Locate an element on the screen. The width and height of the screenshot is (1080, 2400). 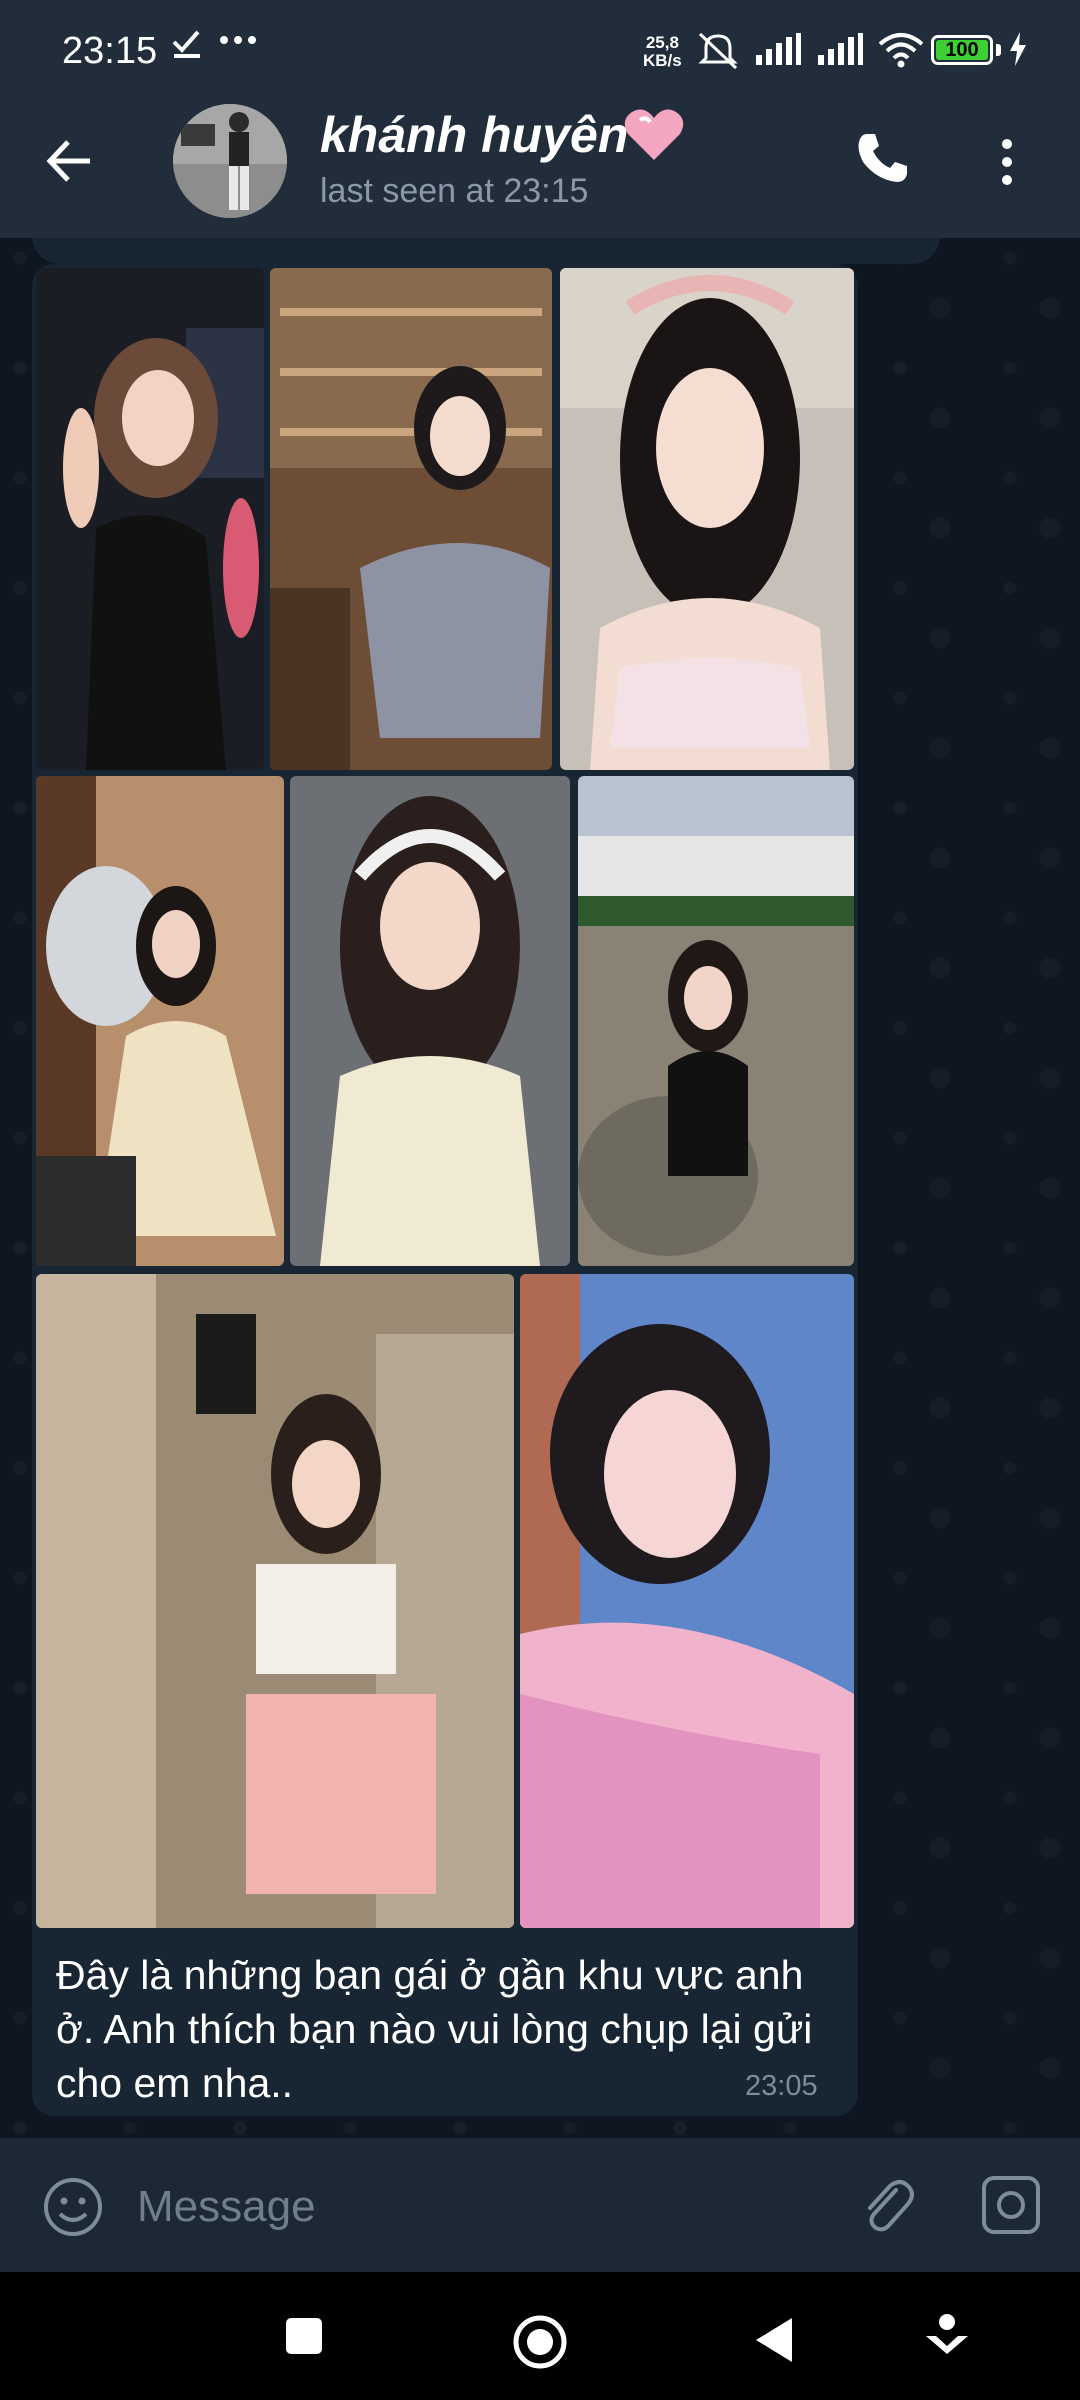
mute-icon is located at coordinates (718, 52).